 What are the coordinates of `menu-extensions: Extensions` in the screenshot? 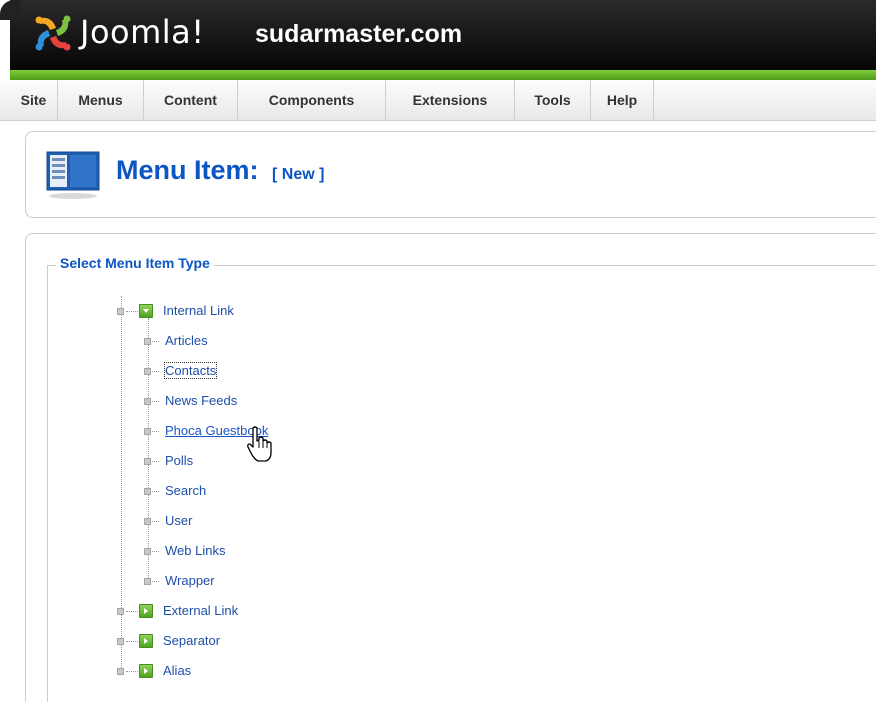 It's located at (450, 100).